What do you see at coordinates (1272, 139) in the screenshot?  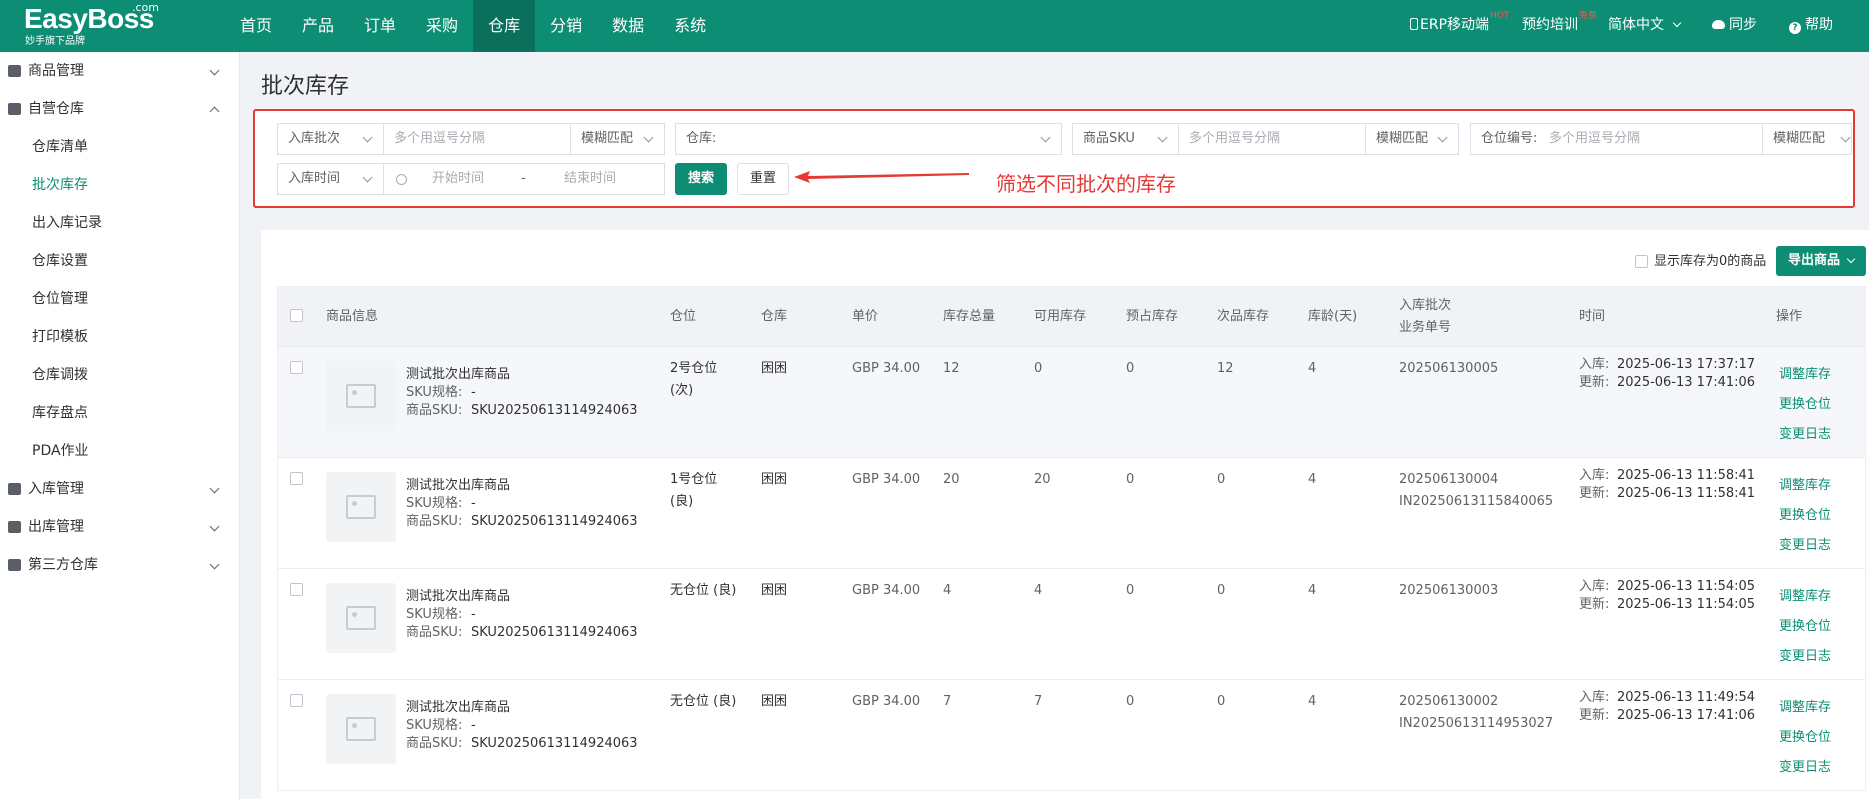 I see `sku-input: 多个用逗号分隔` at bounding box center [1272, 139].